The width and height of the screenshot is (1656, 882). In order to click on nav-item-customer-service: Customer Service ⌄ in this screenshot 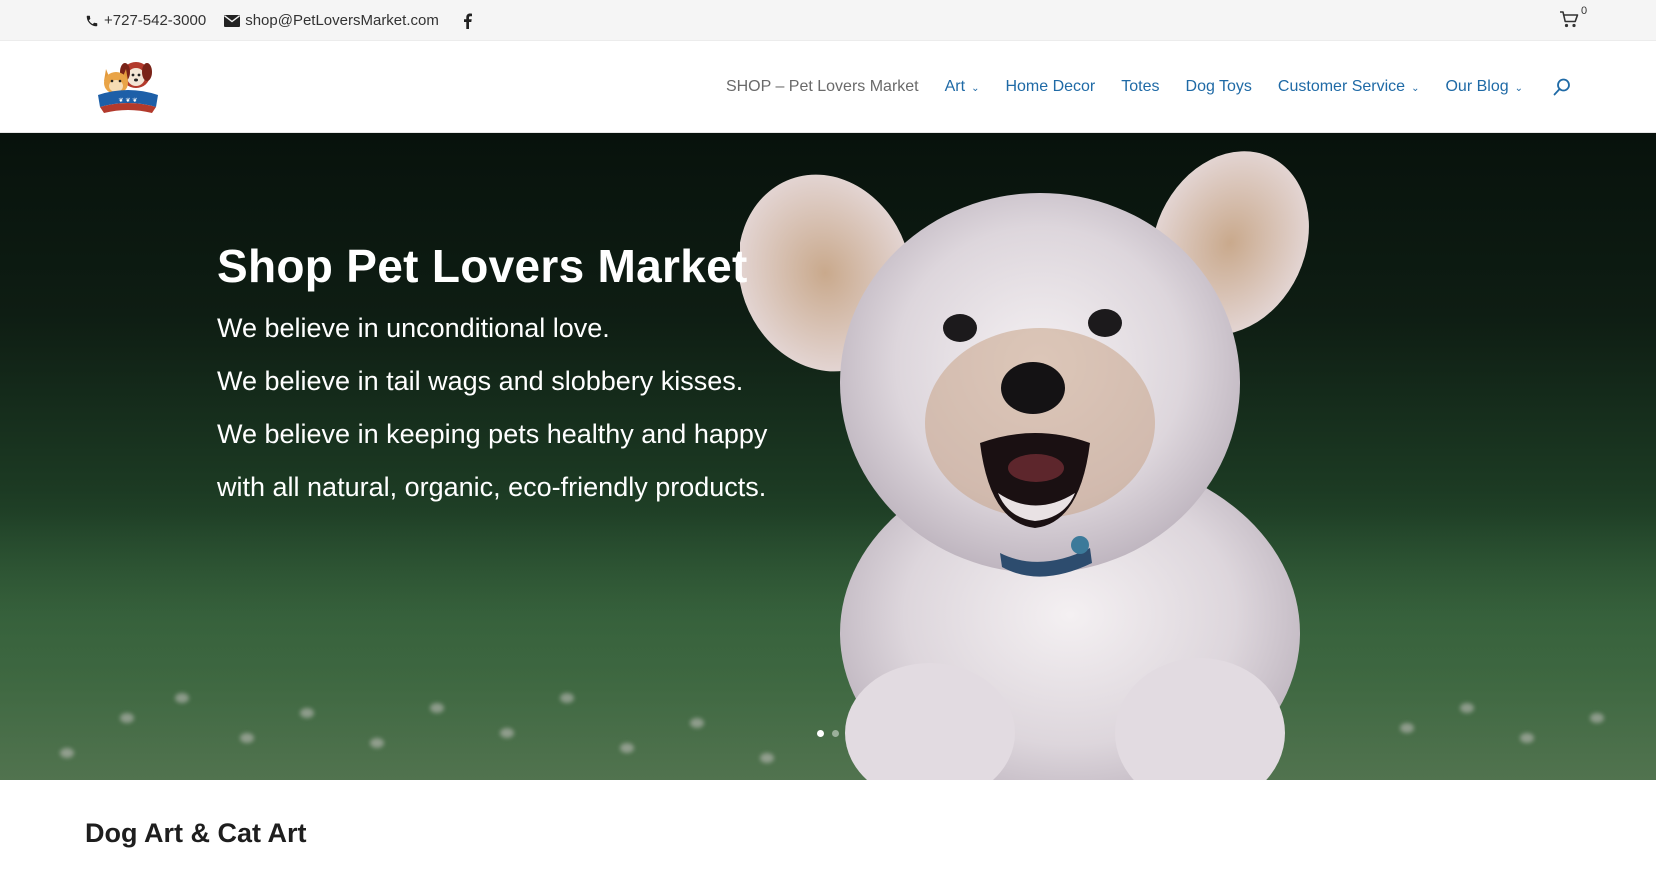, I will do `click(1349, 87)`.